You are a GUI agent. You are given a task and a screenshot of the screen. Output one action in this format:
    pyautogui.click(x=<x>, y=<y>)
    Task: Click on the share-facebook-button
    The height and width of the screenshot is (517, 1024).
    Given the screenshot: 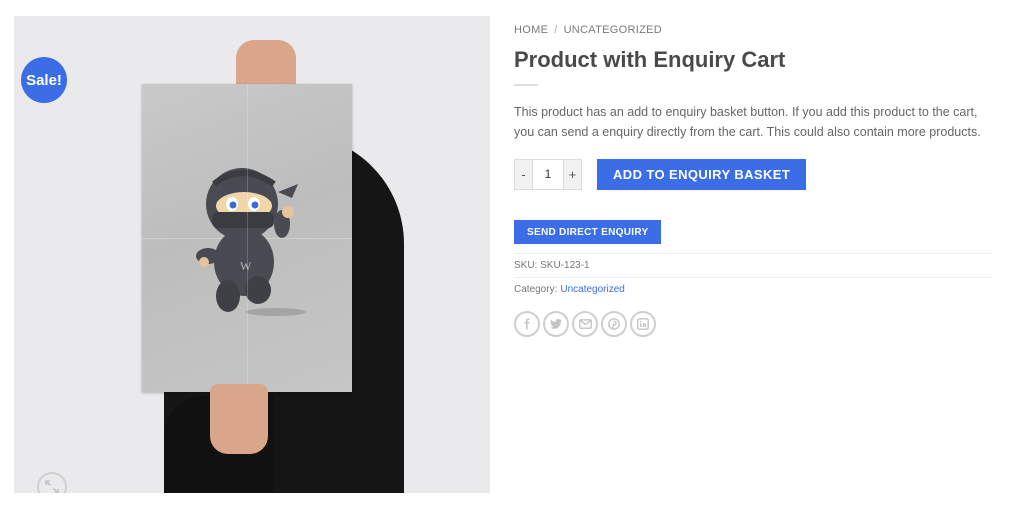 What is the action you would take?
    pyautogui.click(x=527, y=324)
    